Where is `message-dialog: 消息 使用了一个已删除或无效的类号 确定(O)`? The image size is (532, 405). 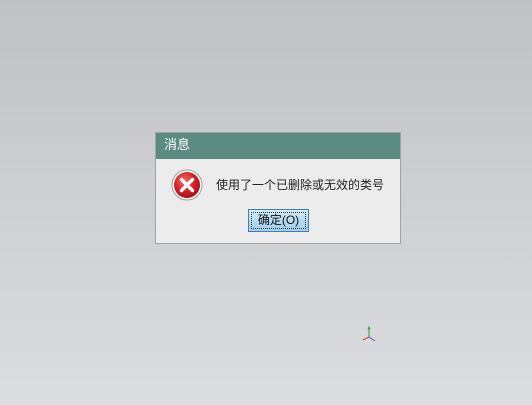
message-dialog: 消息 使用了一个已删除或无效的类号 确定(O) is located at coordinates (278, 188).